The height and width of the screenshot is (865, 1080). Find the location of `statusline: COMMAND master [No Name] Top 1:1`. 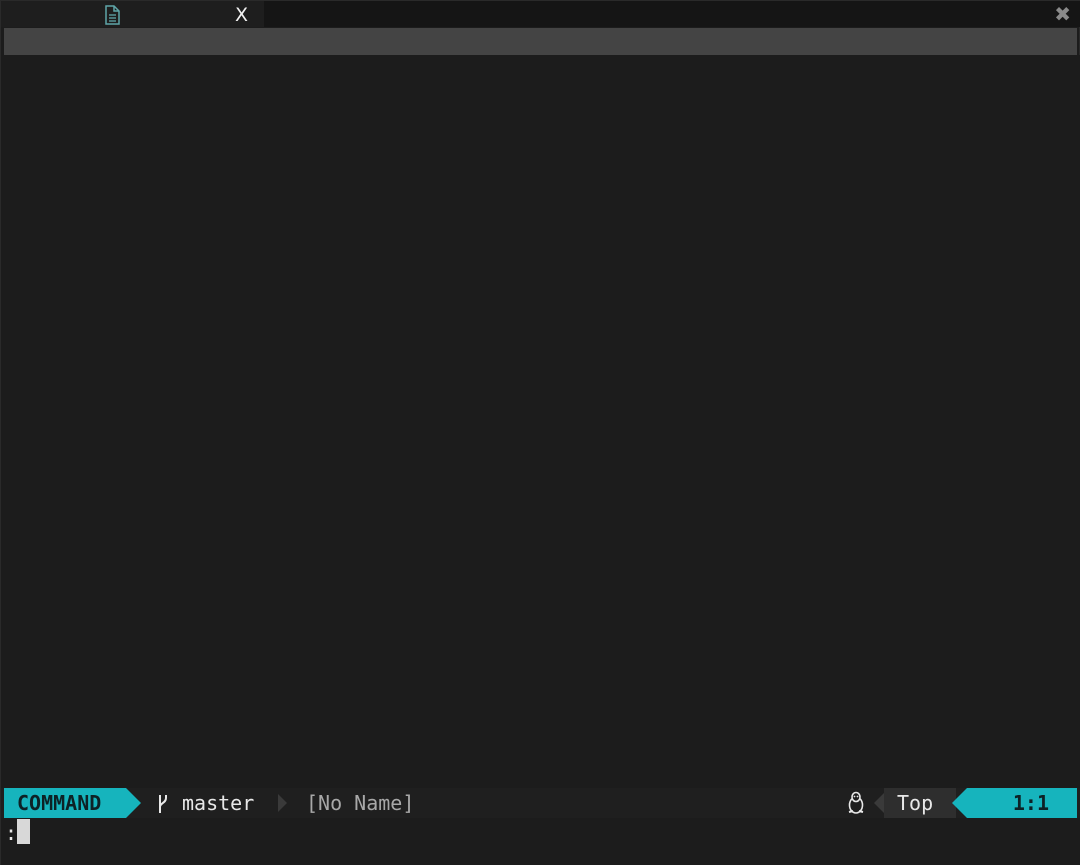

statusline: COMMAND master [No Name] Top 1:1 is located at coordinates (540, 803).